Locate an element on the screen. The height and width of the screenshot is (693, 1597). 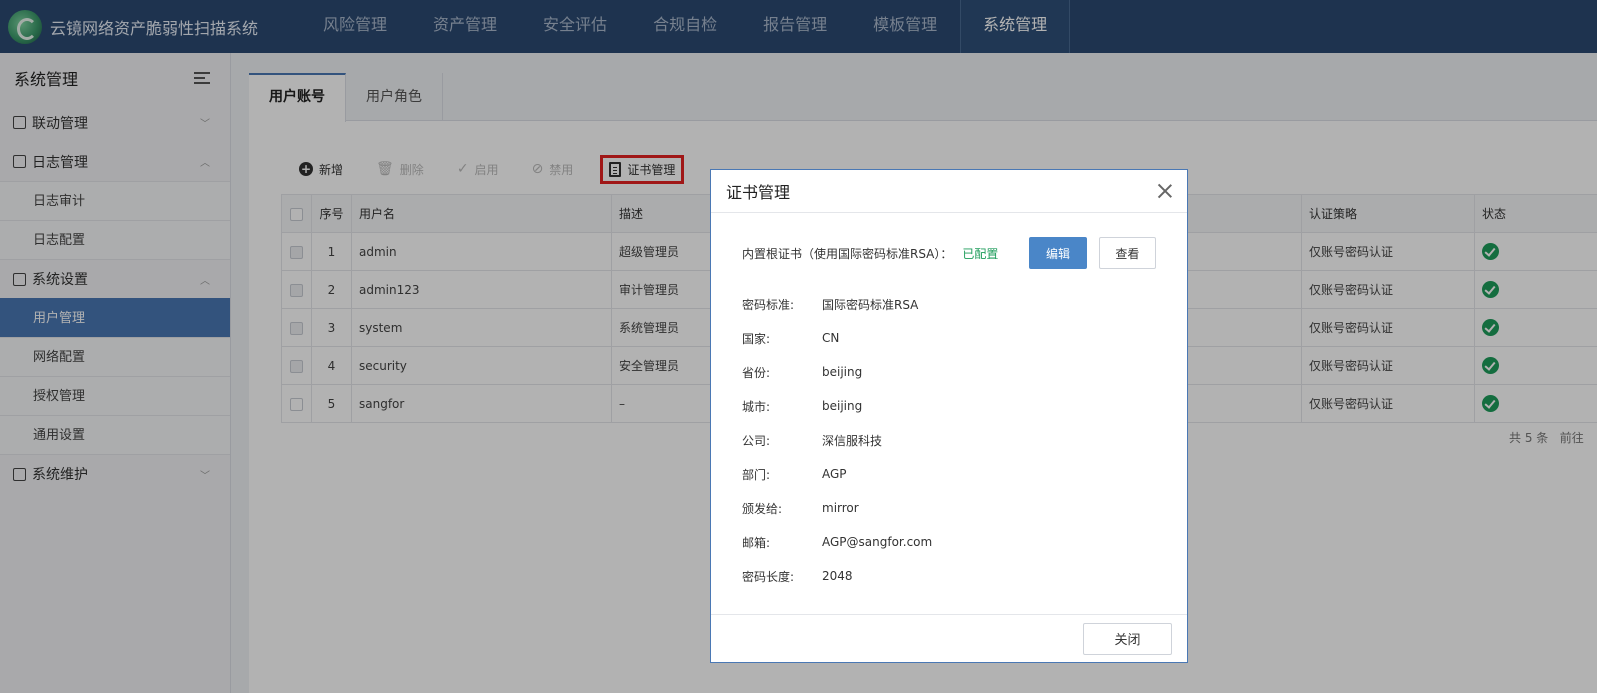
cert-field-key: 密码长度: is located at coordinates (768, 576).